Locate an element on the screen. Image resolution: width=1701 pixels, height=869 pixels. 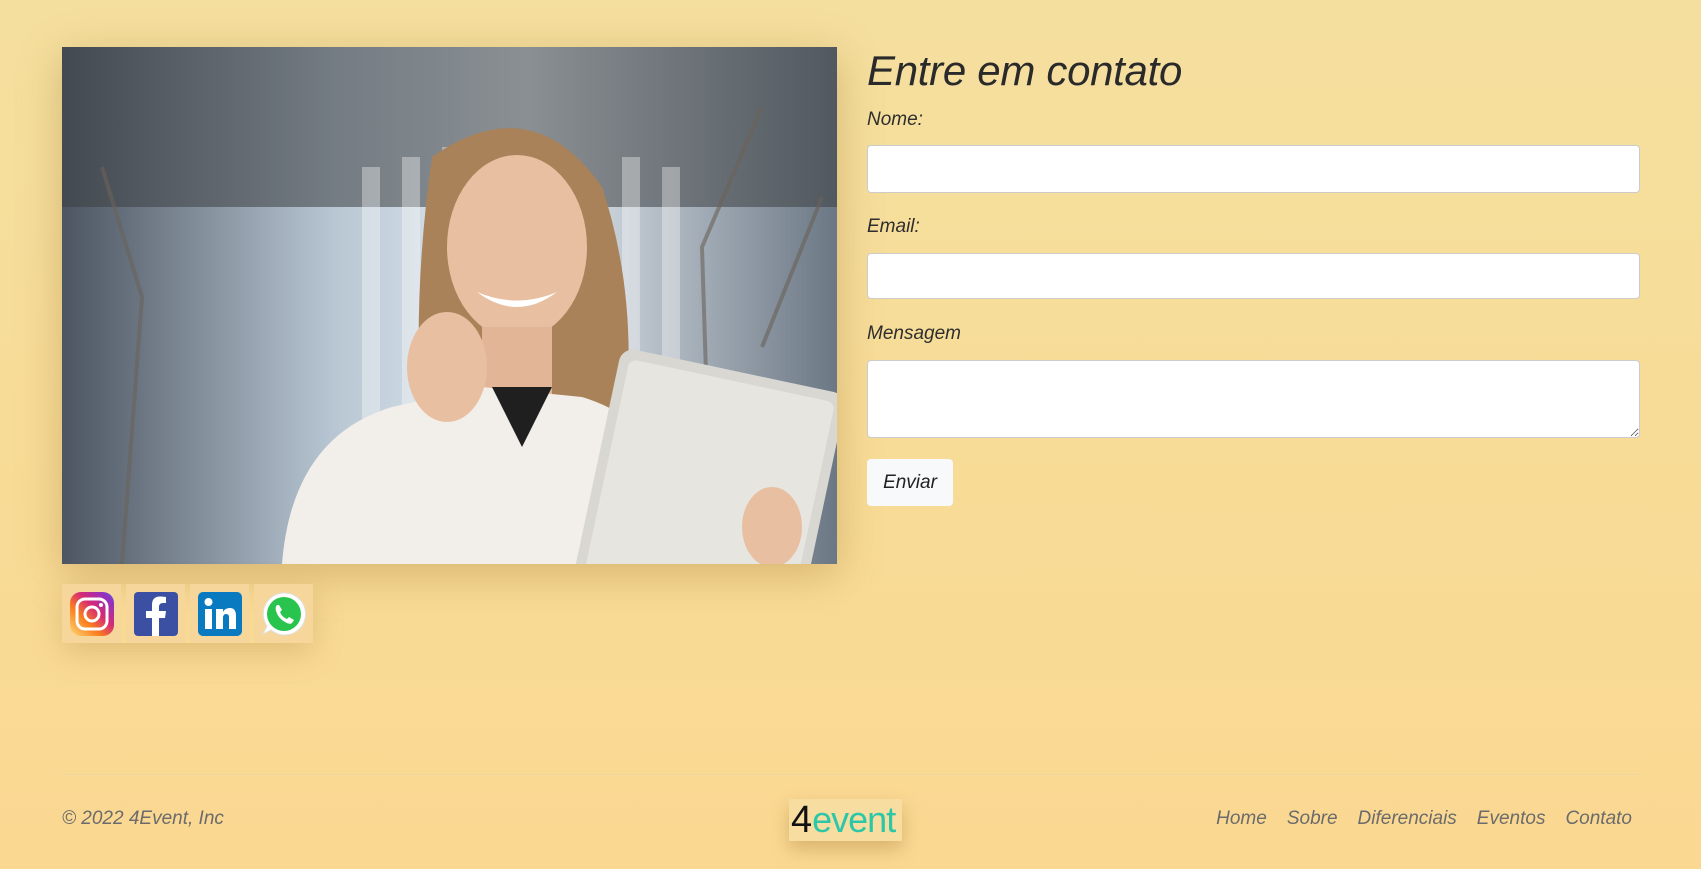
footer-copyright: © 2022 4Event, Inc is located at coordinates (143, 818).